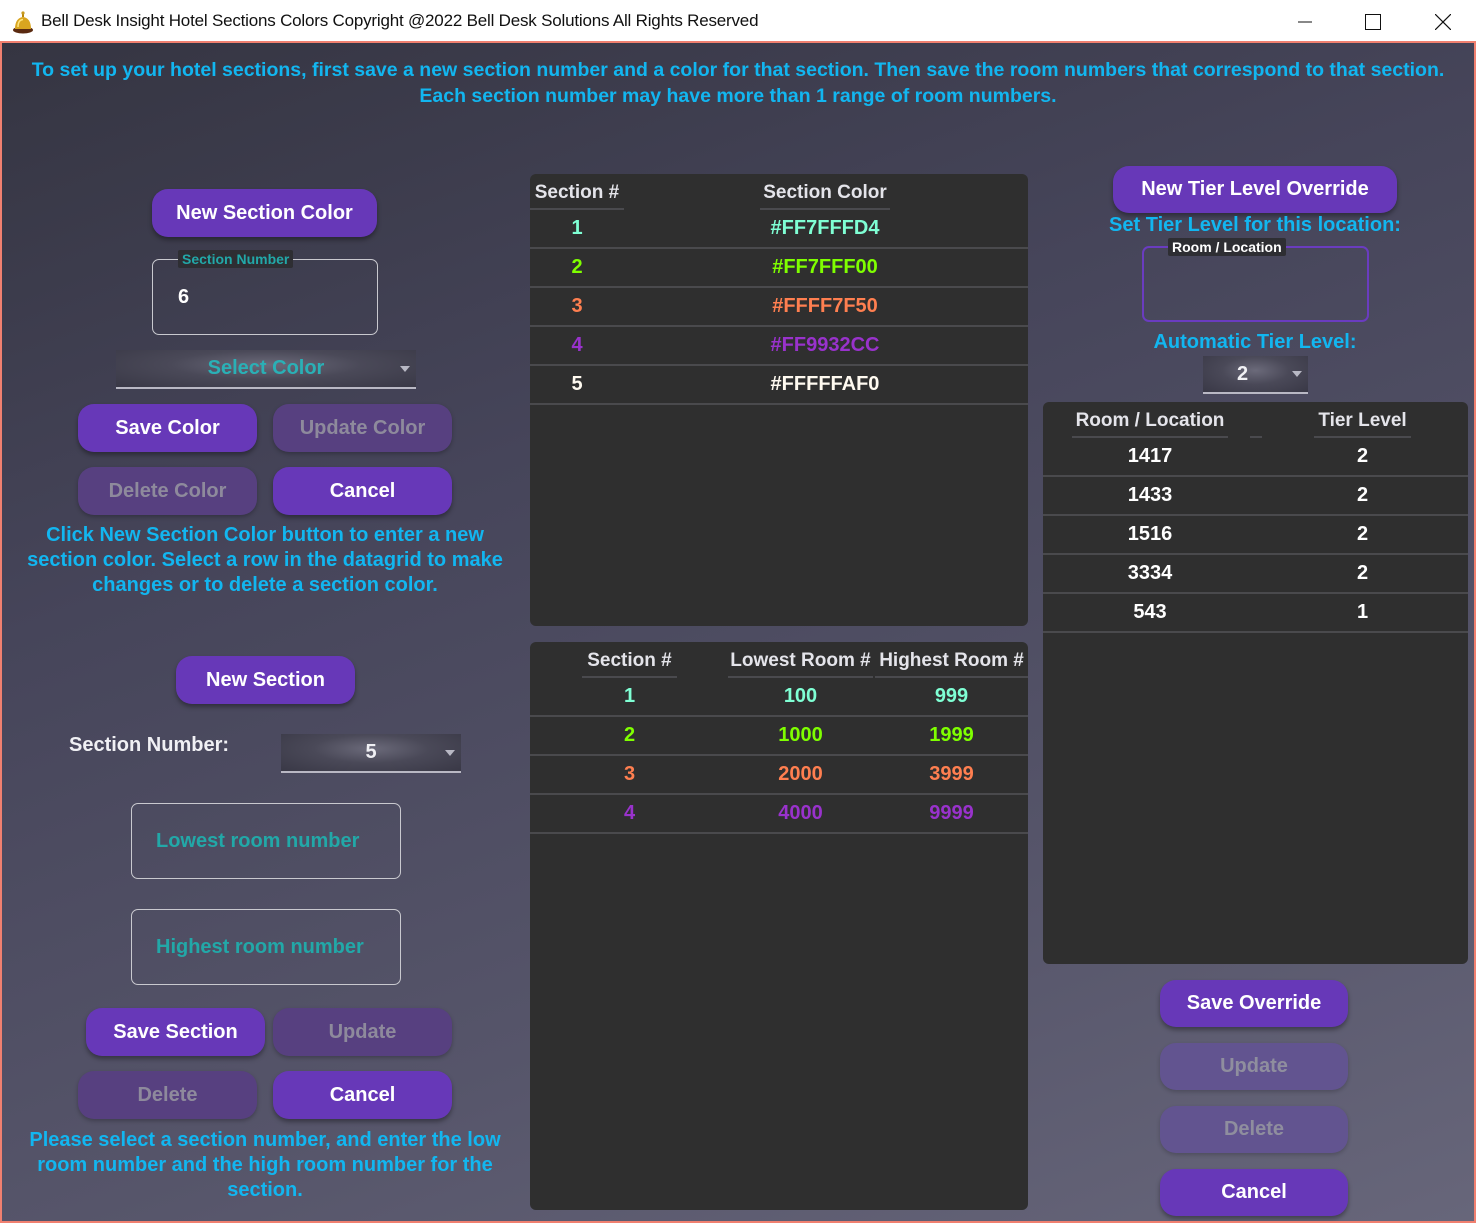  I want to click on column-header-highest-room: Highest Room #, so click(951, 662).